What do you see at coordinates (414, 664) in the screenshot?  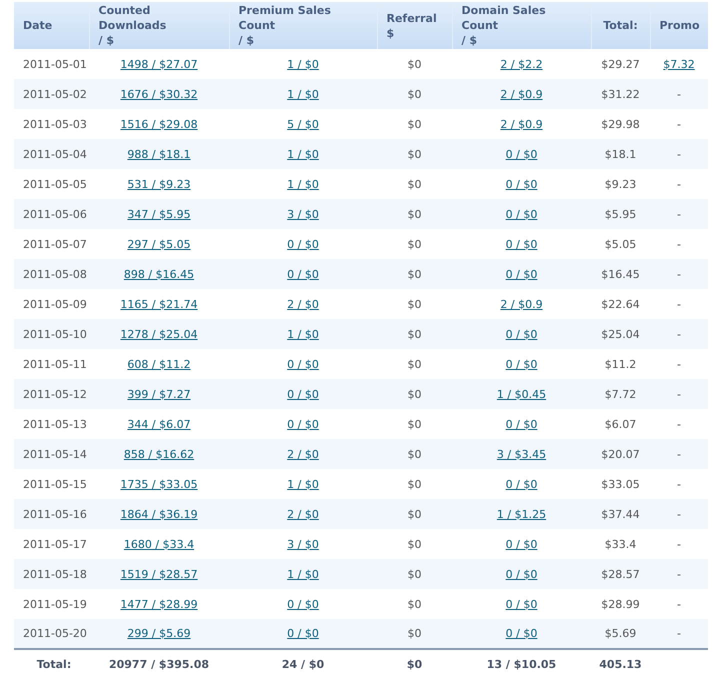 I see `total-cell: $0` at bounding box center [414, 664].